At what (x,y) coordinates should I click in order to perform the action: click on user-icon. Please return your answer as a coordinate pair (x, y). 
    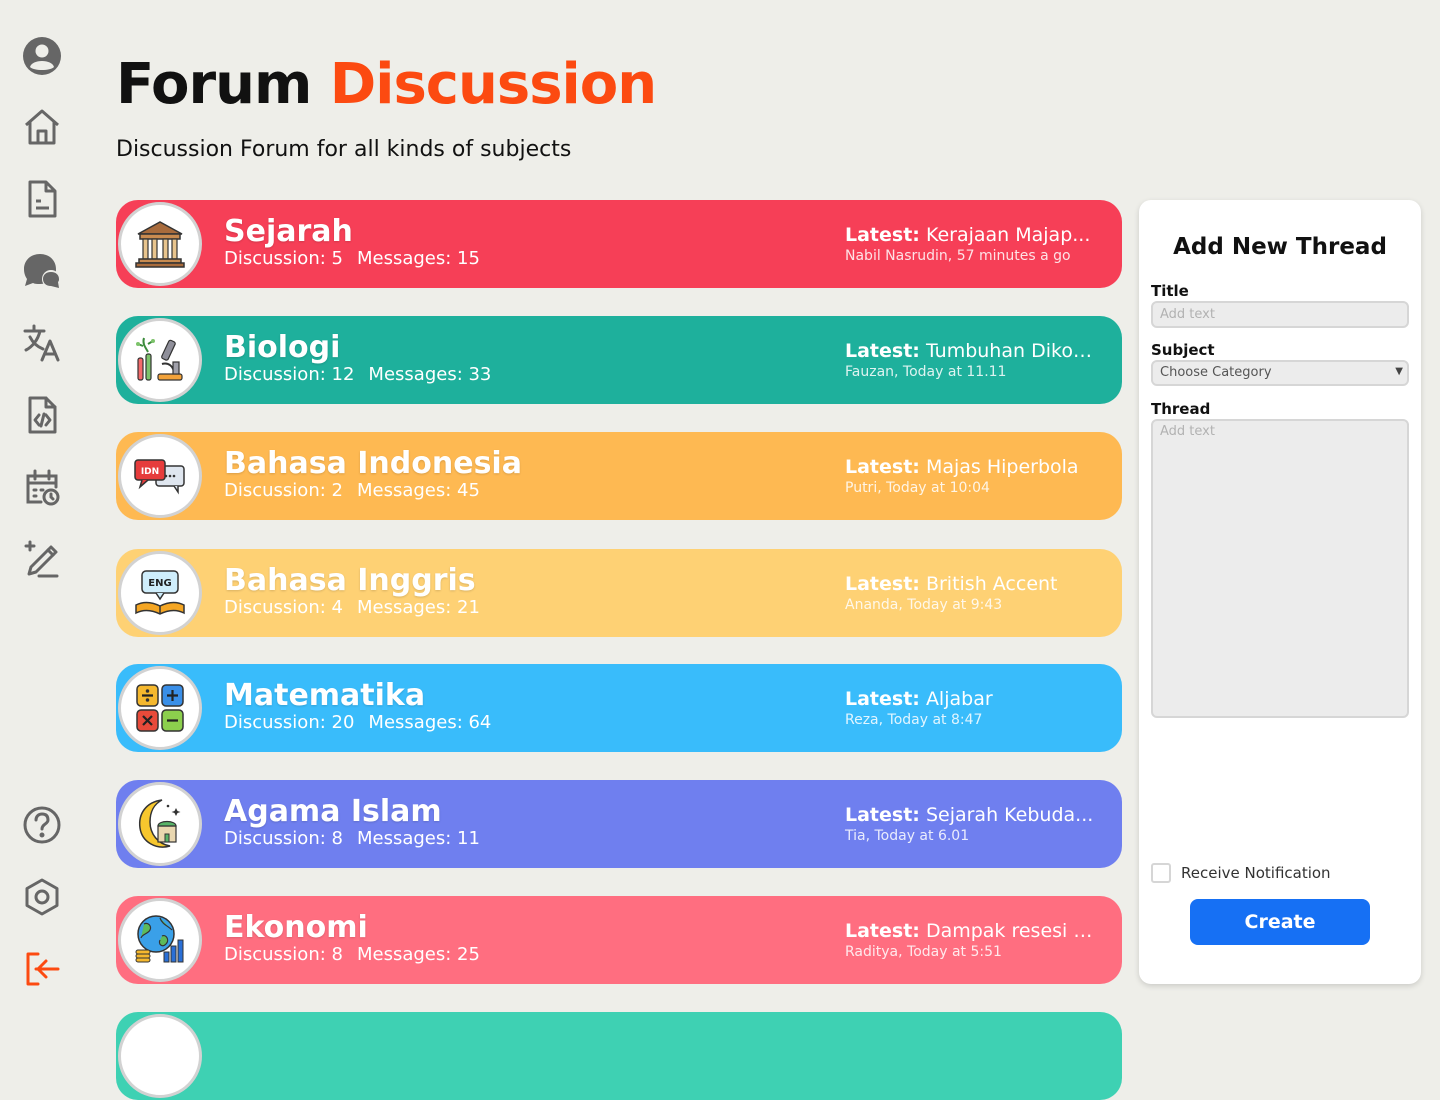
    Looking at the image, I should click on (42, 56).